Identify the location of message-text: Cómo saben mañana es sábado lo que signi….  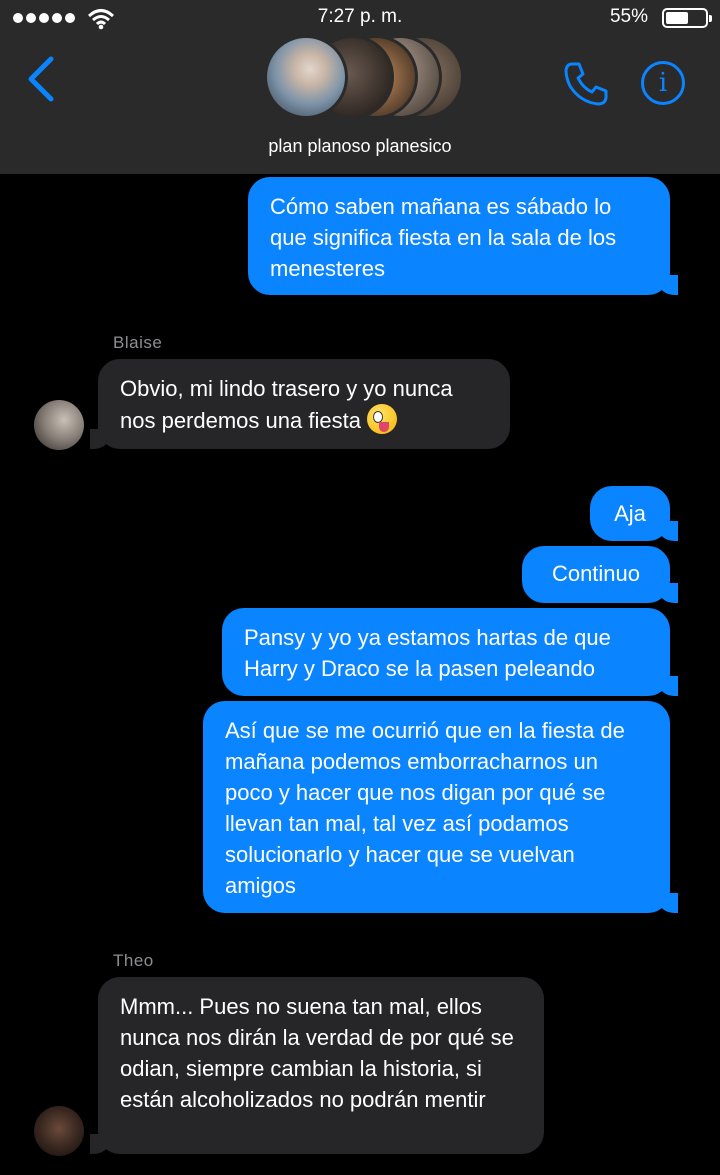
(443, 237).